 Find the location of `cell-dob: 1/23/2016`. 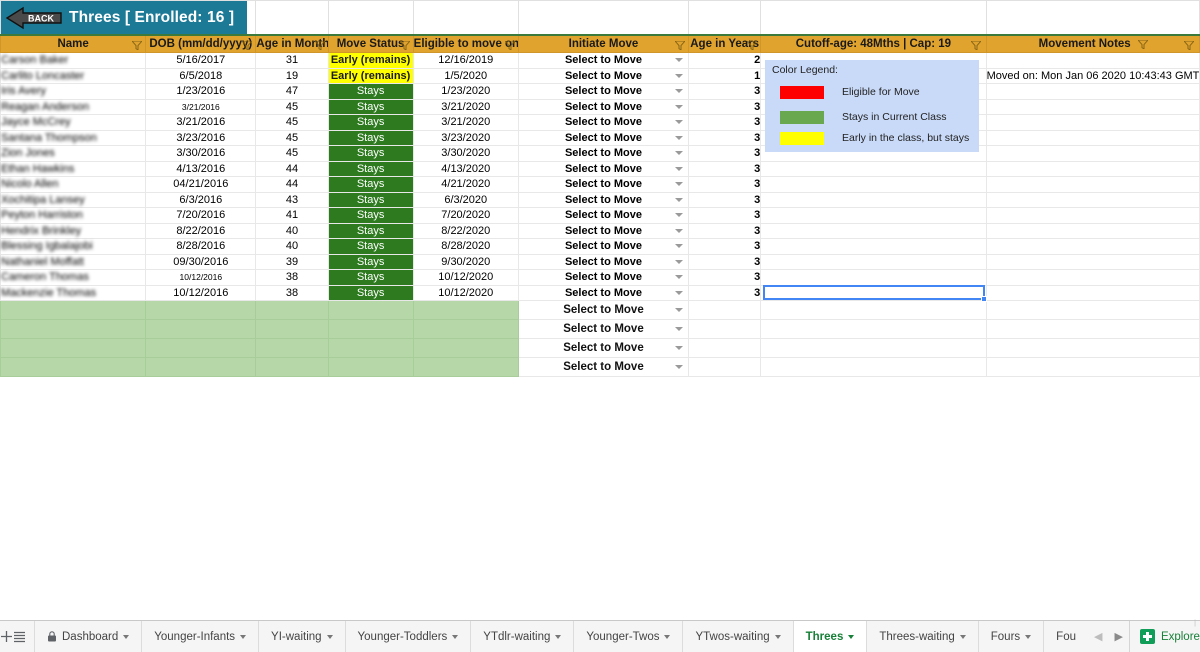

cell-dob: 1/23/2016 is located at coordinates (201, 91).